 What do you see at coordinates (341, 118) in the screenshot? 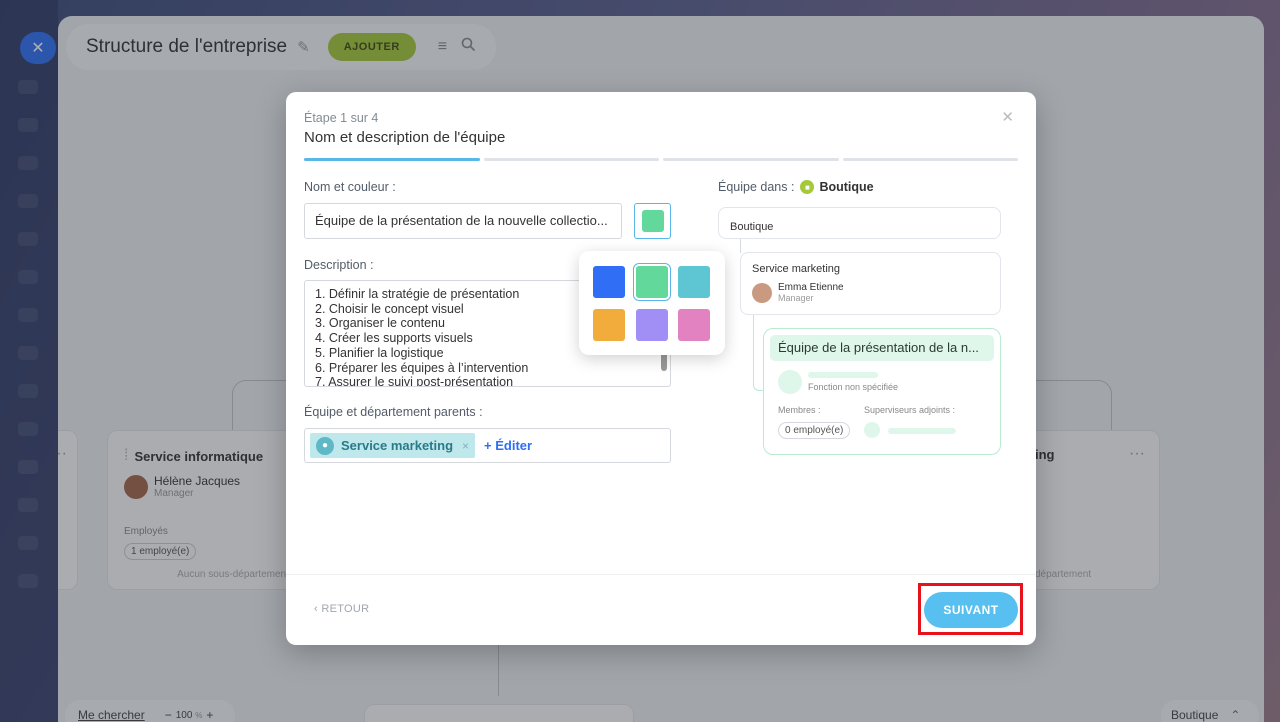
I see `step-indicator: Étape 1 sur 4` at bounding box center [341, 118].